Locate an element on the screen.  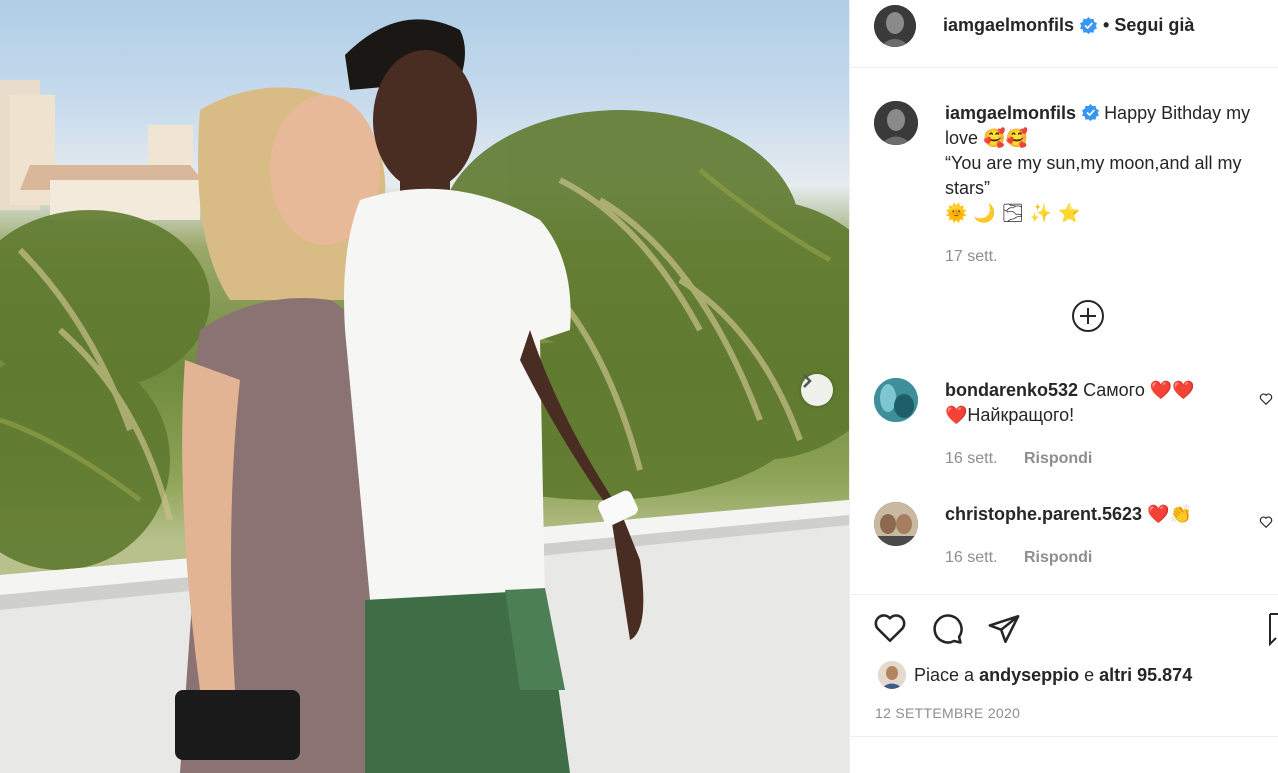
post-date: 12 SETTEMBRE 2020 is located at coordinates (947, 713).